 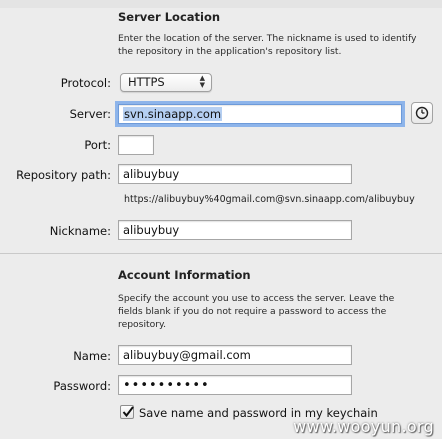 I want to click on protocol-label: Protocol:, so click(x=85, y=83).